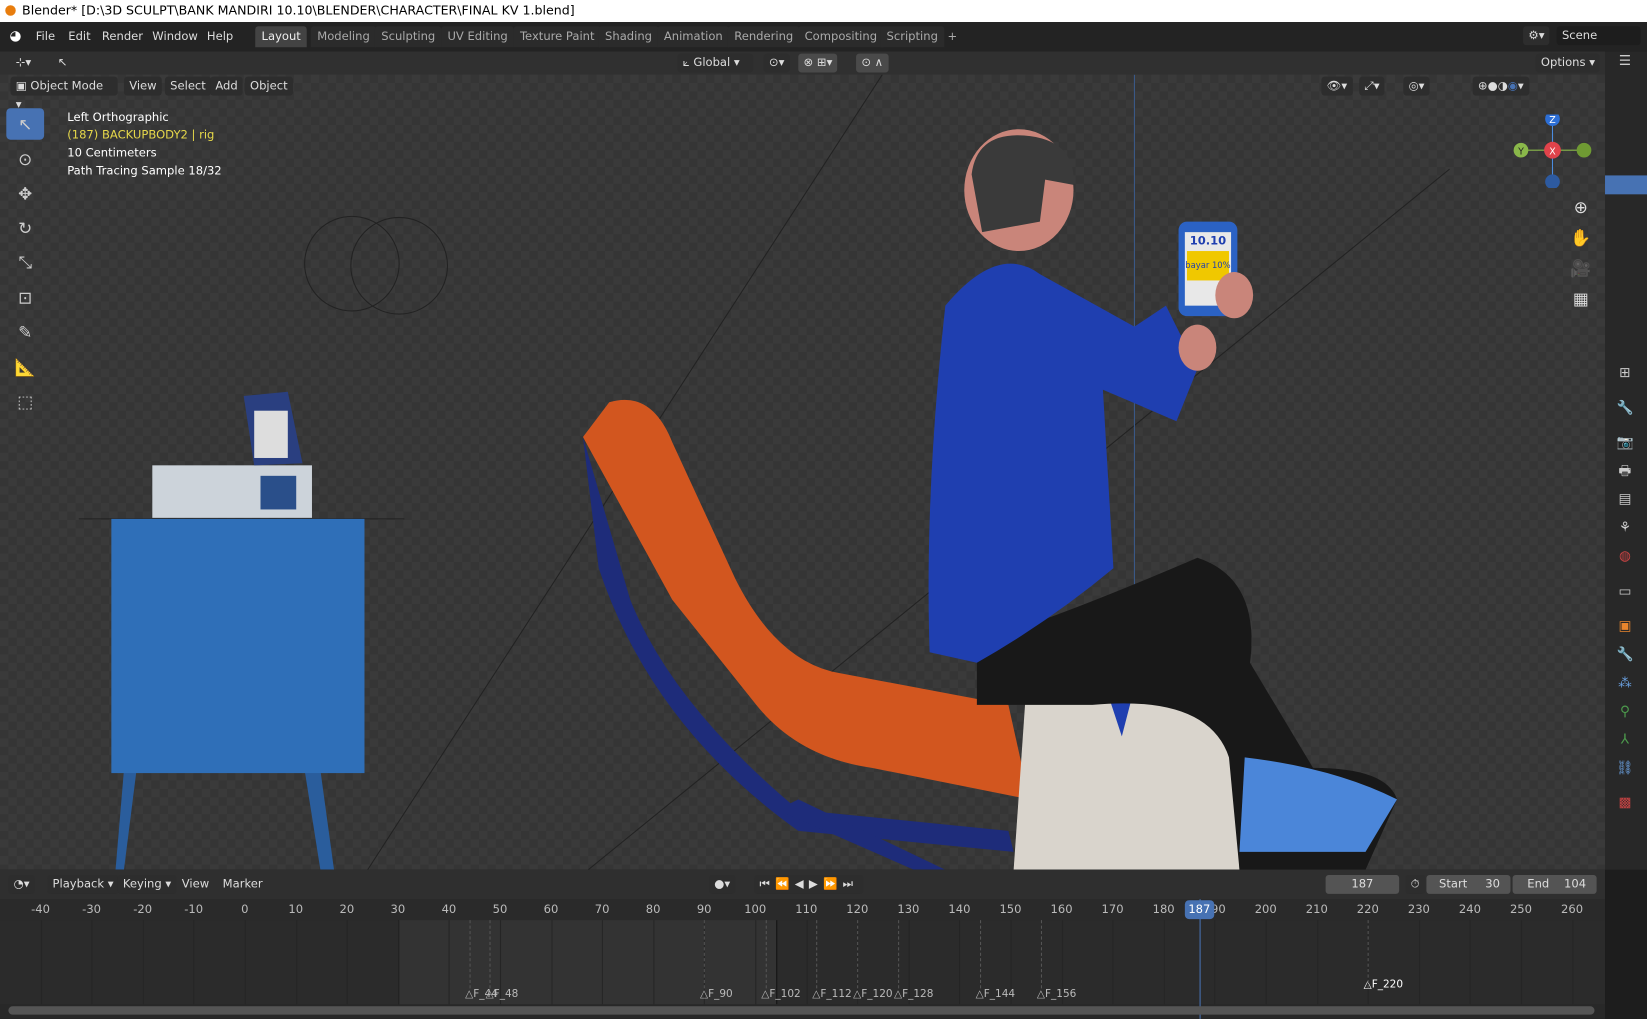 Image resolution: width=1647 pixels, height=1019 pixels. Describe the element at coordinates (801, 1010) in the screenshot. I see `timeline-scrollbar` at that location.